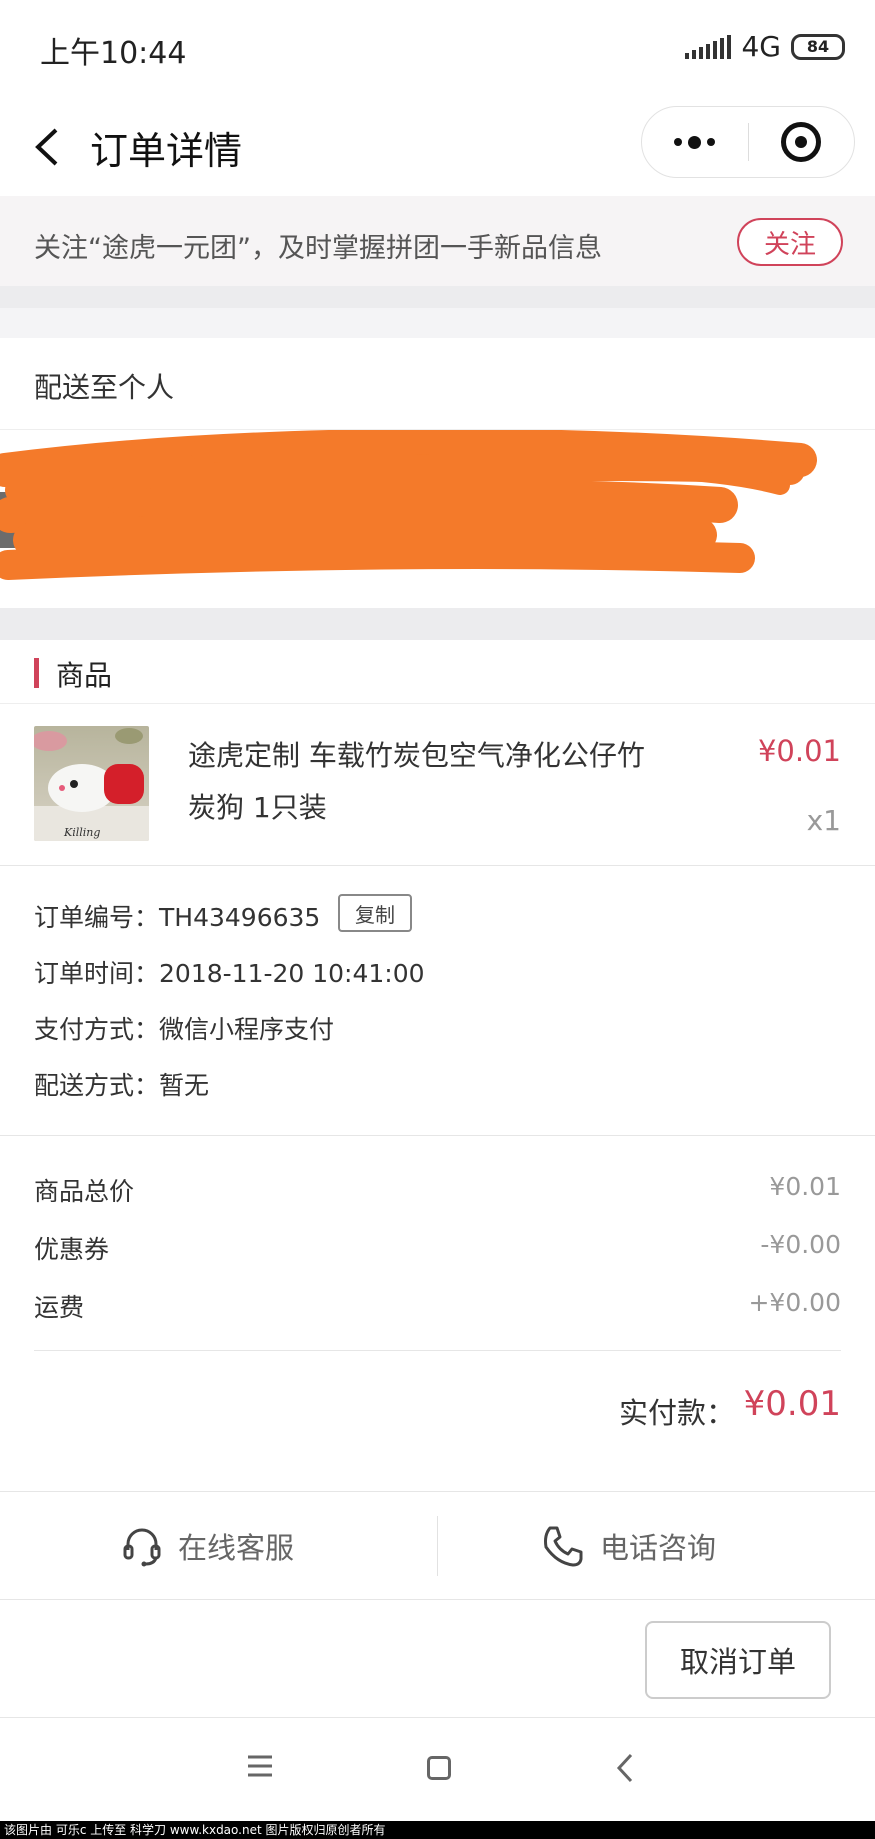 This screenshot has height=1839, width=875. What do you see at coordinates (36, 673) in the screenshot?
I see `accent-bar` at bounding box center [36, 673].